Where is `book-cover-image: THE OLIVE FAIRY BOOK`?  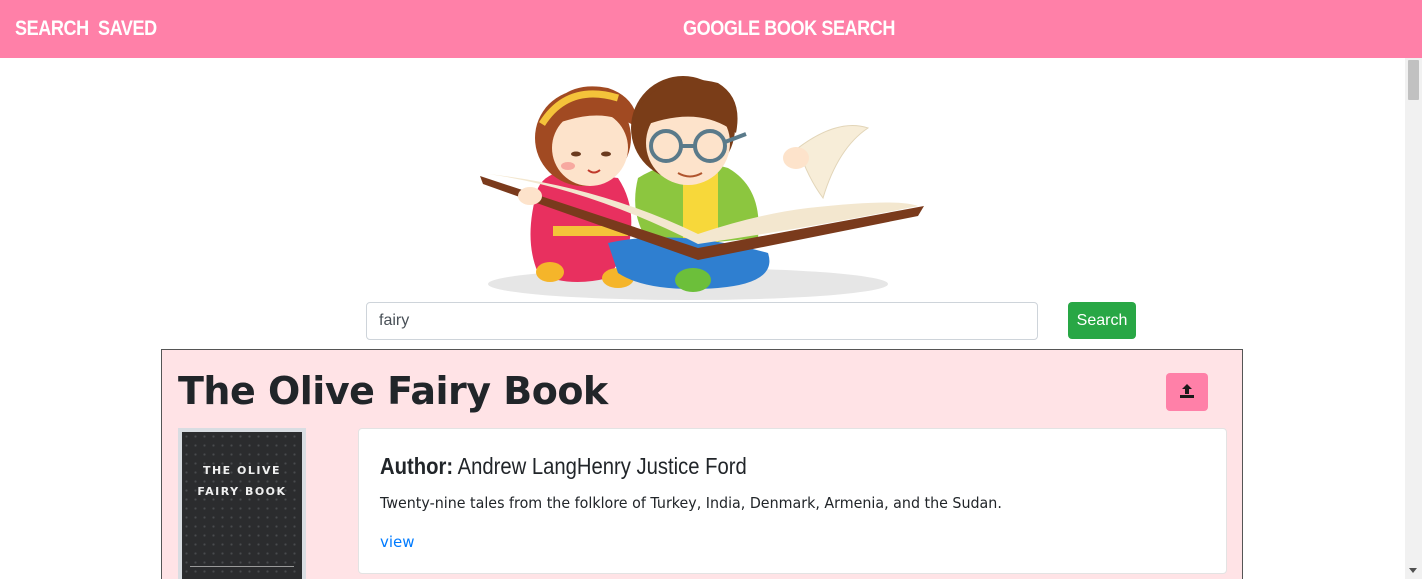
book-cover-image: THE OLIVE FAIRY BOOK is located at coordinates (242, 505).